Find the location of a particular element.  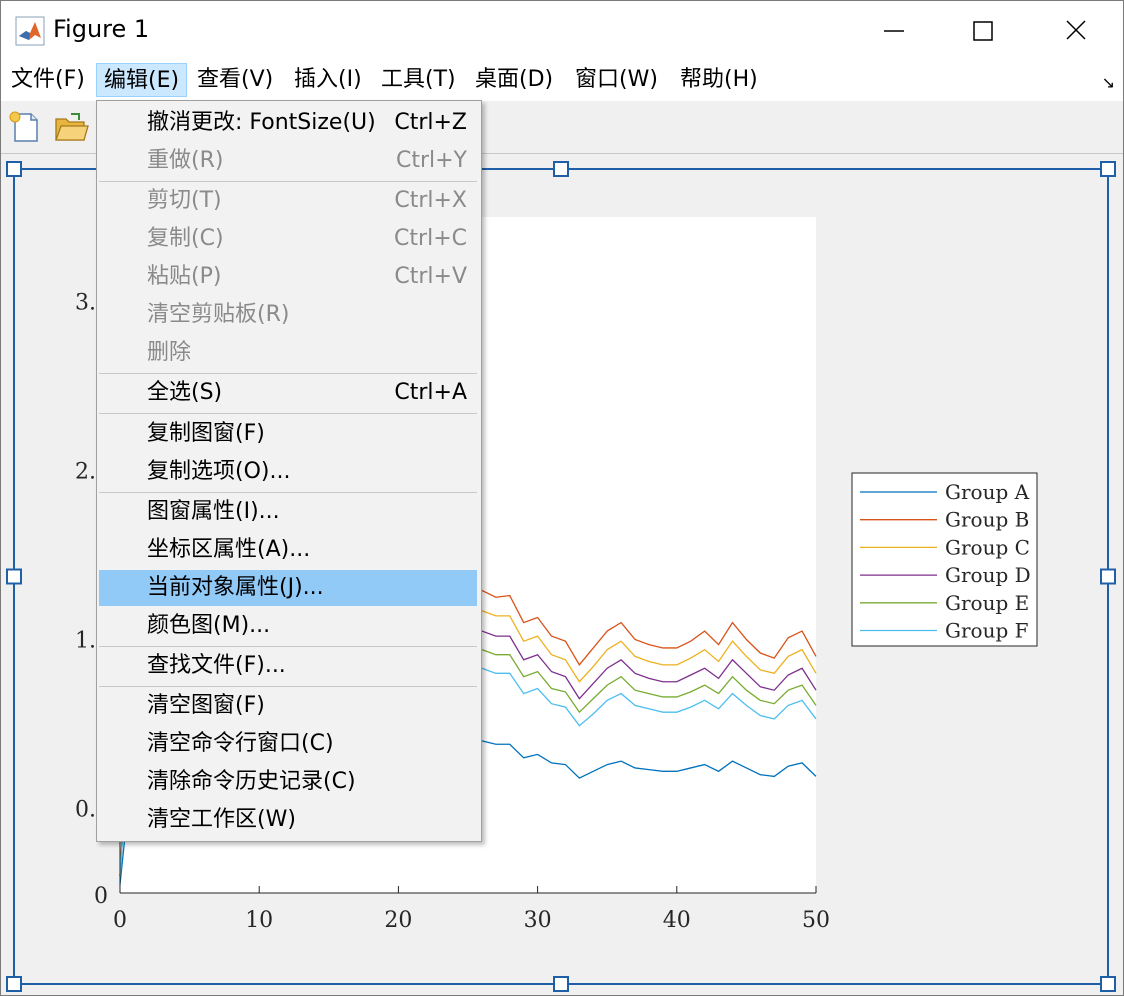

new-figure-icon is located at coordinates (25, 127).